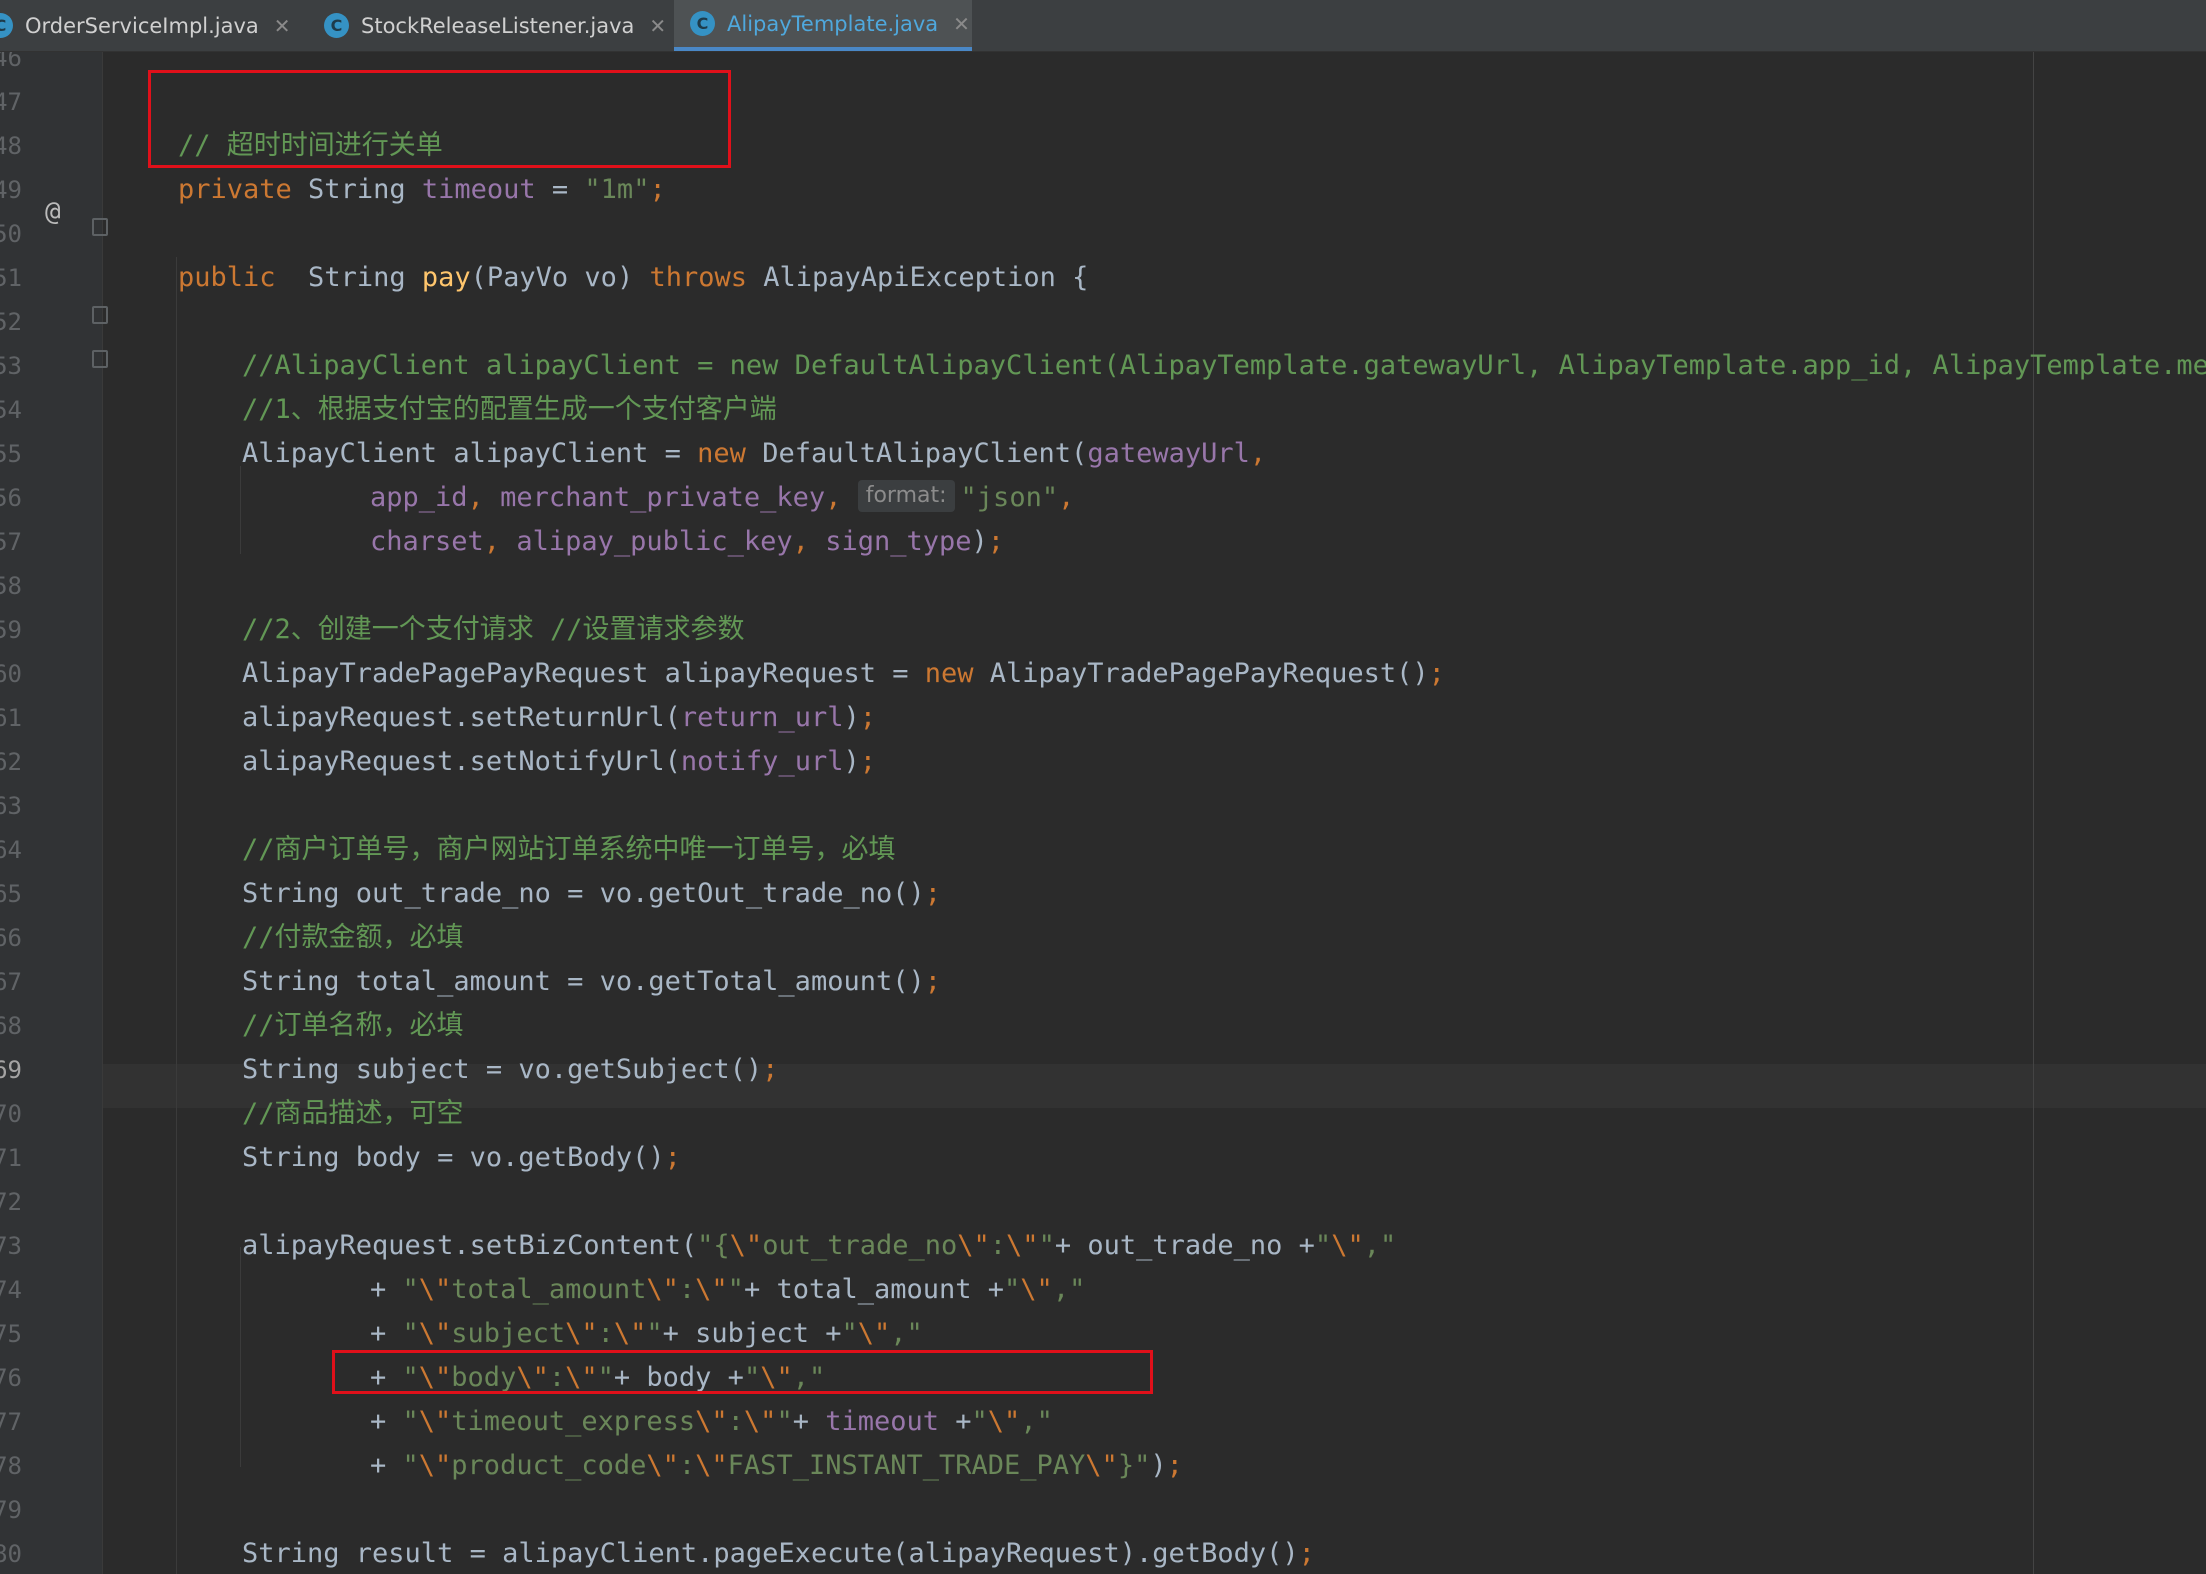 The width and height of the screenshot is (2206, 1574). What do you see at coordinates (11, 1158) in the screenshot?
I see `line-number: 71` at bounding box center [11, 1158].